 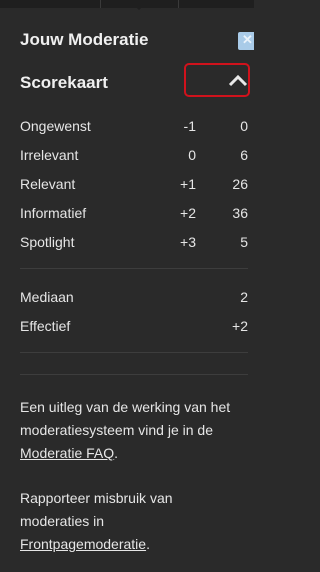 I want to click on report-text-line: moderaties in, so click(x=62, y=521).